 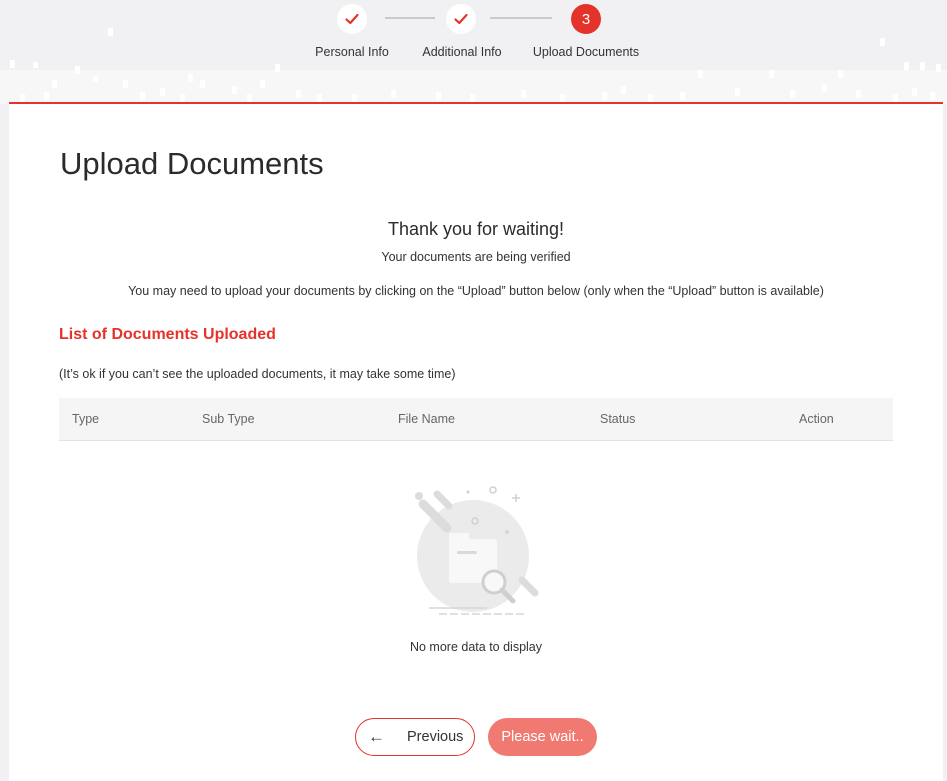 I want to click on previous-button: ← Previous, so click(x=415, y=737).